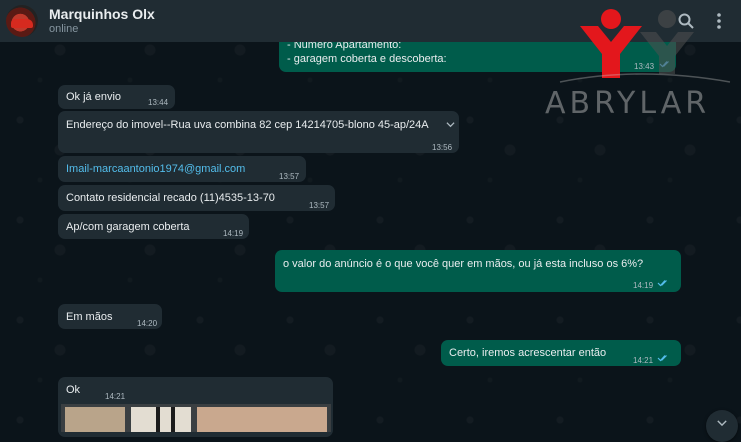  I want to click on message-text: Ap/com garagem coberta, so click(128, 227).